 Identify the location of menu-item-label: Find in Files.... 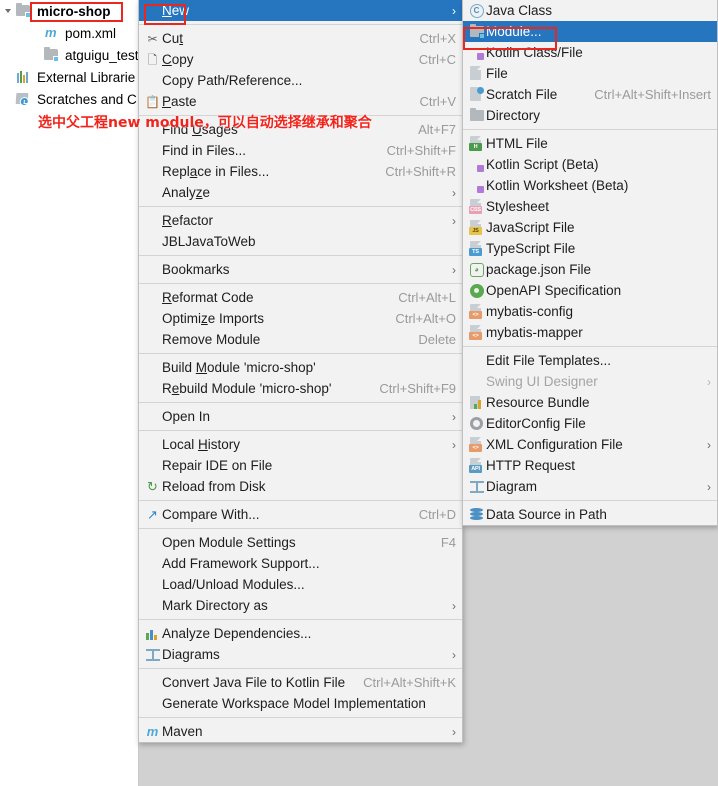
(204, 150).